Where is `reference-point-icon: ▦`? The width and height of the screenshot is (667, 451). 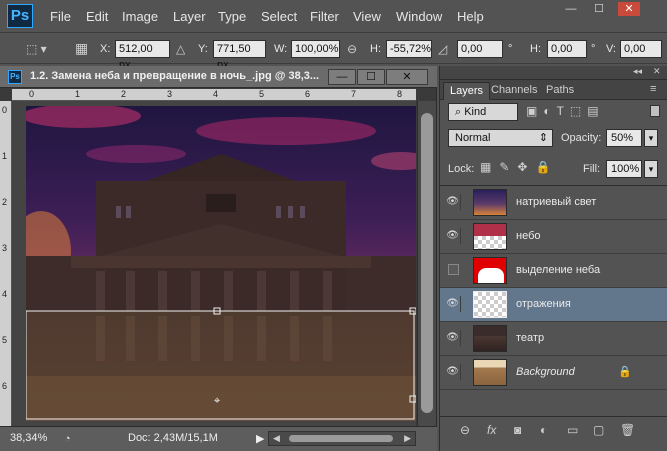
reference-point-icon: ▦ is located at coordinates (81, 48).